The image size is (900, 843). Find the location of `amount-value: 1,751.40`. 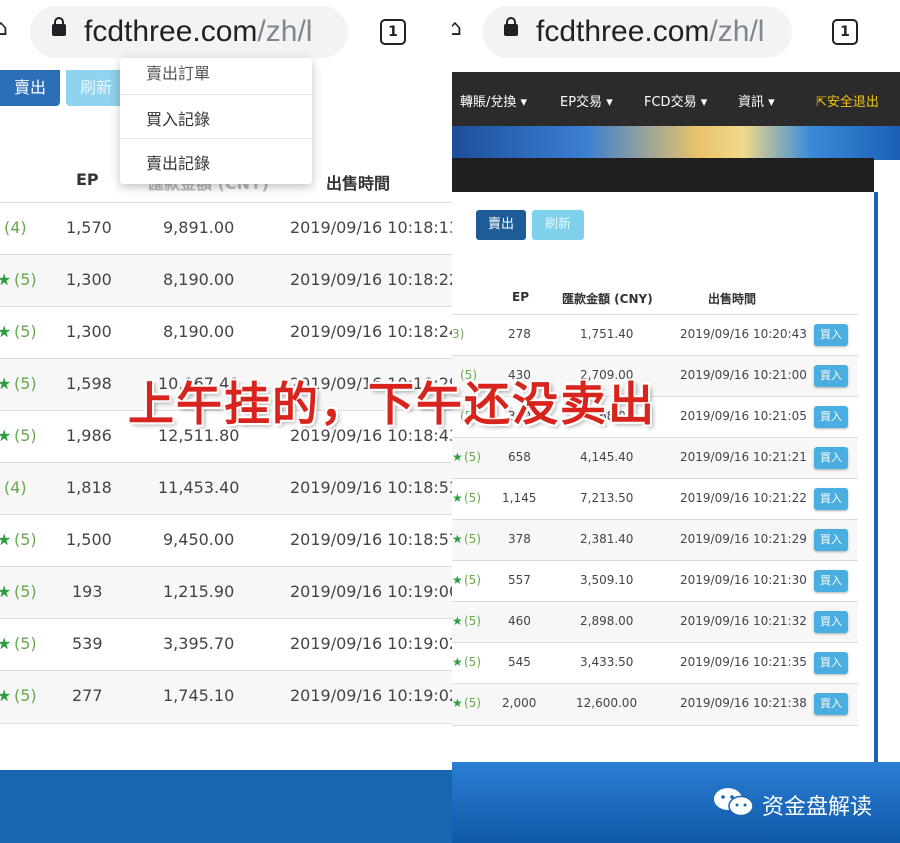

amount-value: 1,751.40 is located at coordinates (607, 334).